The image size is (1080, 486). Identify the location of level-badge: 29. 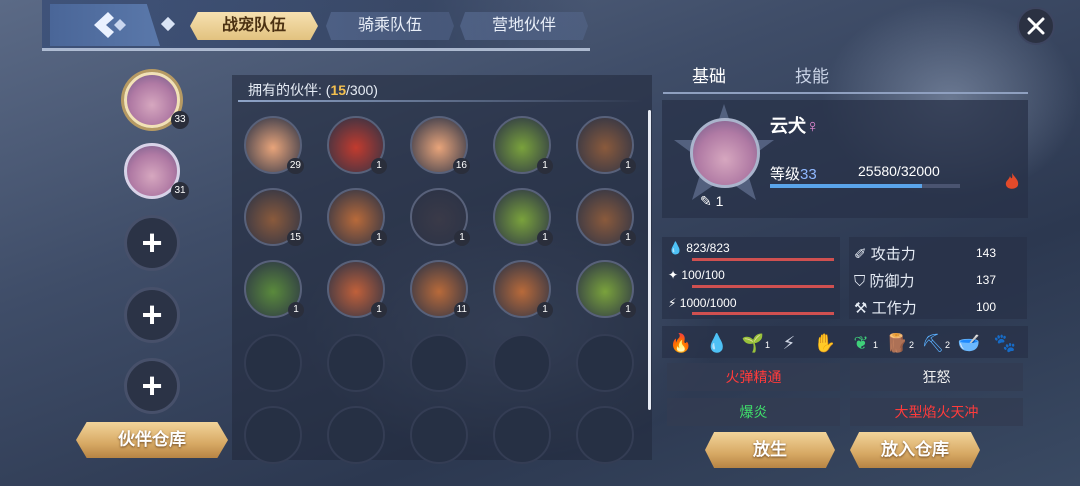
(295, 166).